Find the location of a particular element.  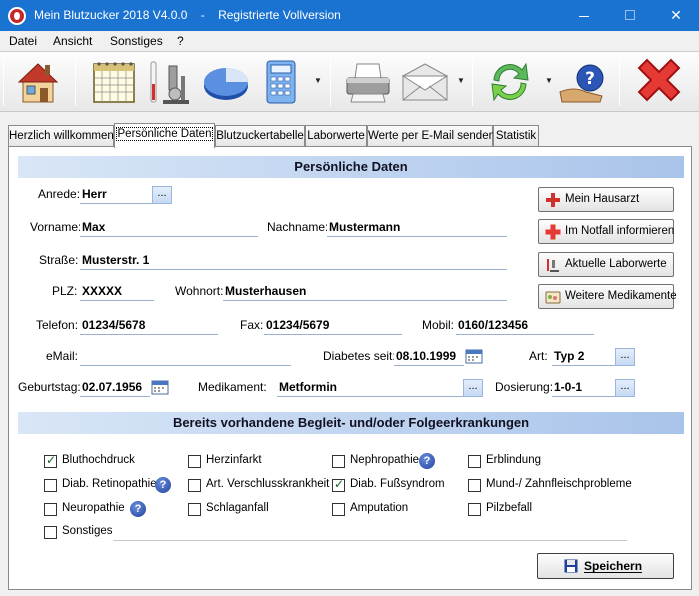

menu-datei: Datei is located at coordinates (23, 41).